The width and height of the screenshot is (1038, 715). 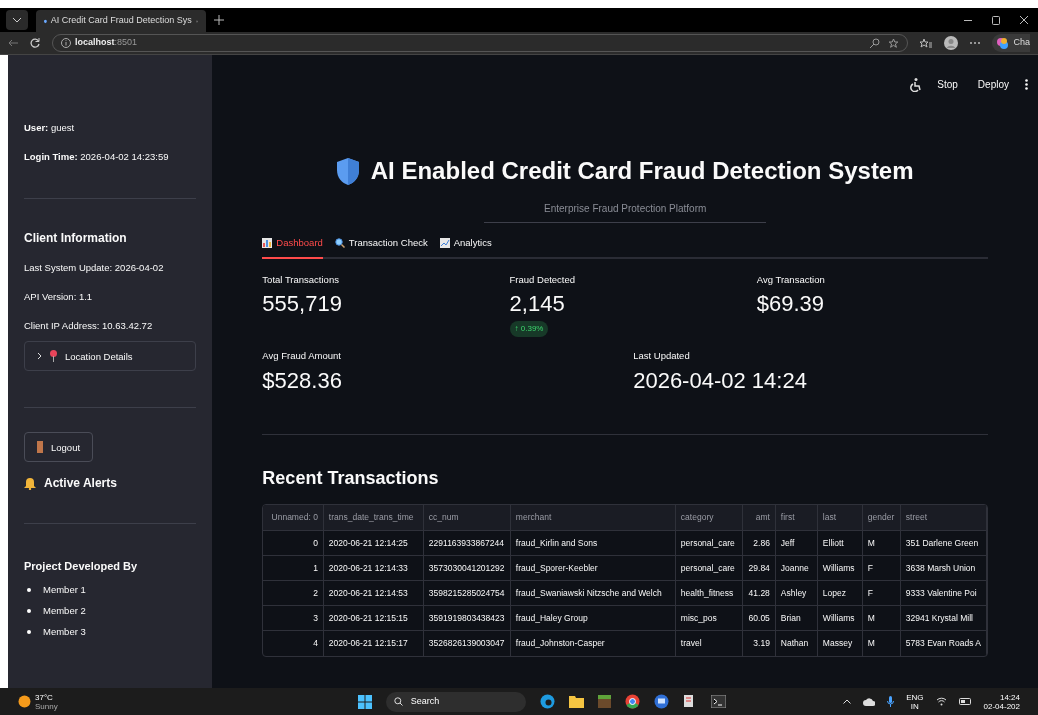 What do you see at coordinates (467, 618) in the screenshot?
I see `table-cell: 3591919803438423` at bounding box center [467, 618].